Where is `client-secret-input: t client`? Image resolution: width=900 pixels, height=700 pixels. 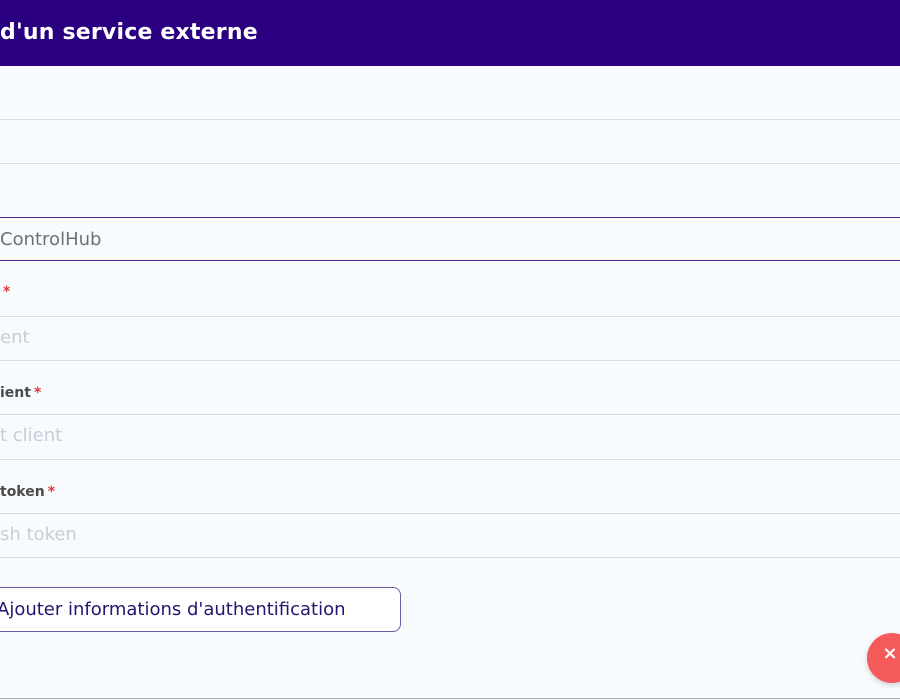
client-secret-input: t client is located at coordinates (450, 436).